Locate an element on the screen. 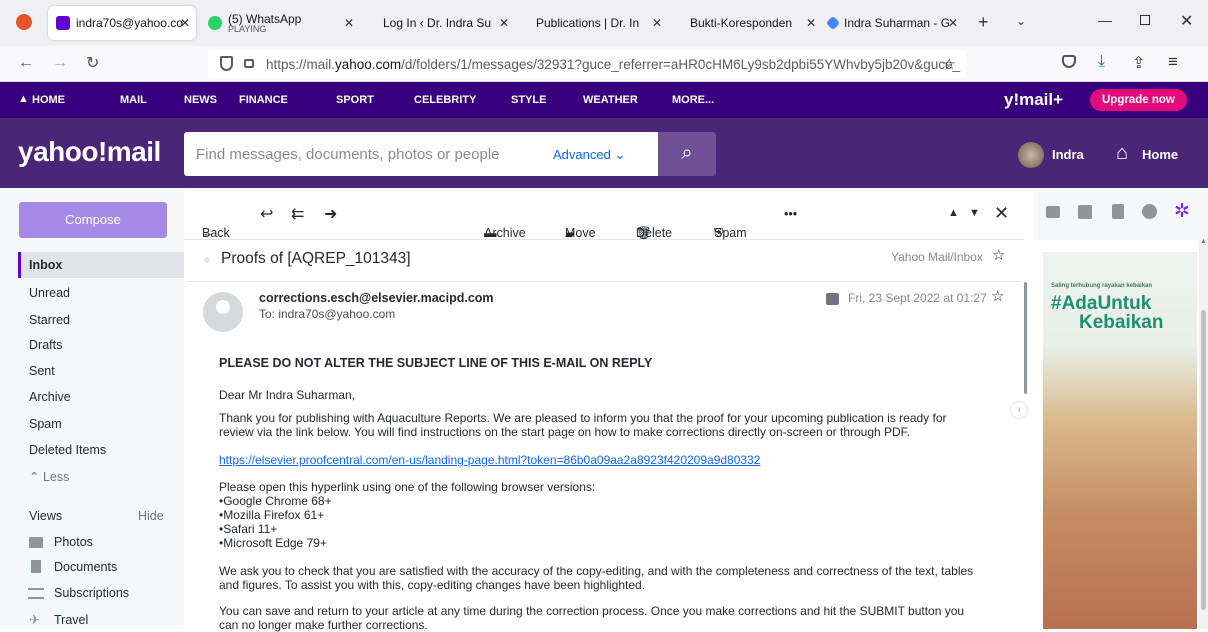 Image resolution: width=1208 pixels, height=632 pixels. home-icon: ▲ is located at coordinates (23, 99).